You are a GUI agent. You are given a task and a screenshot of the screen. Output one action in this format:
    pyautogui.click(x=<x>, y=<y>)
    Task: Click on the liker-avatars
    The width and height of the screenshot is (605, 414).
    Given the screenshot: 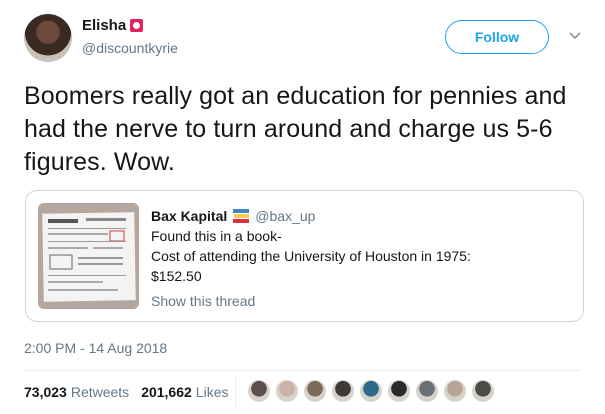 What is the action you would take?
    pyautogui.click(x=372, y=391)
    